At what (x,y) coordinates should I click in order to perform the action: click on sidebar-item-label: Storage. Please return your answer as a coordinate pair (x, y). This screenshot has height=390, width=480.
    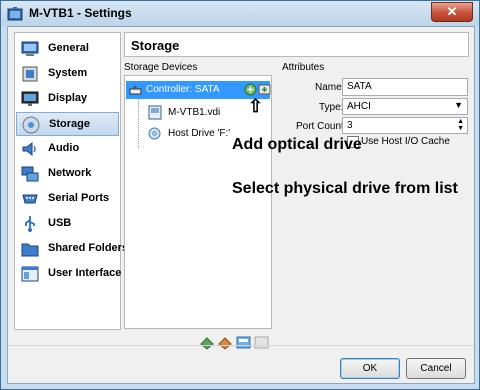
    Looking at the image, I should click on (69, 124).